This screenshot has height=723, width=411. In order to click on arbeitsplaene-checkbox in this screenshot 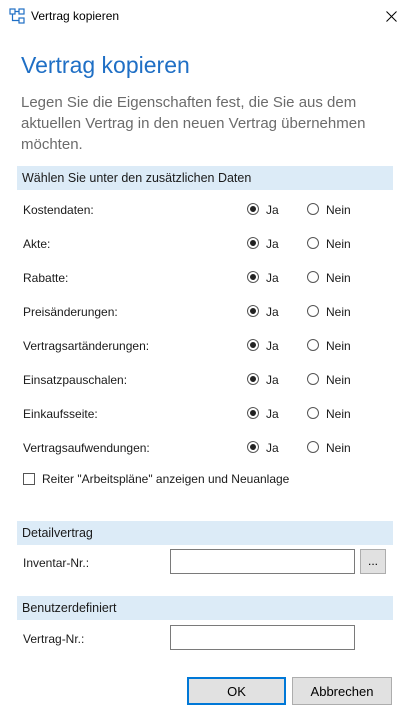, I will do `click(29, 479)`.